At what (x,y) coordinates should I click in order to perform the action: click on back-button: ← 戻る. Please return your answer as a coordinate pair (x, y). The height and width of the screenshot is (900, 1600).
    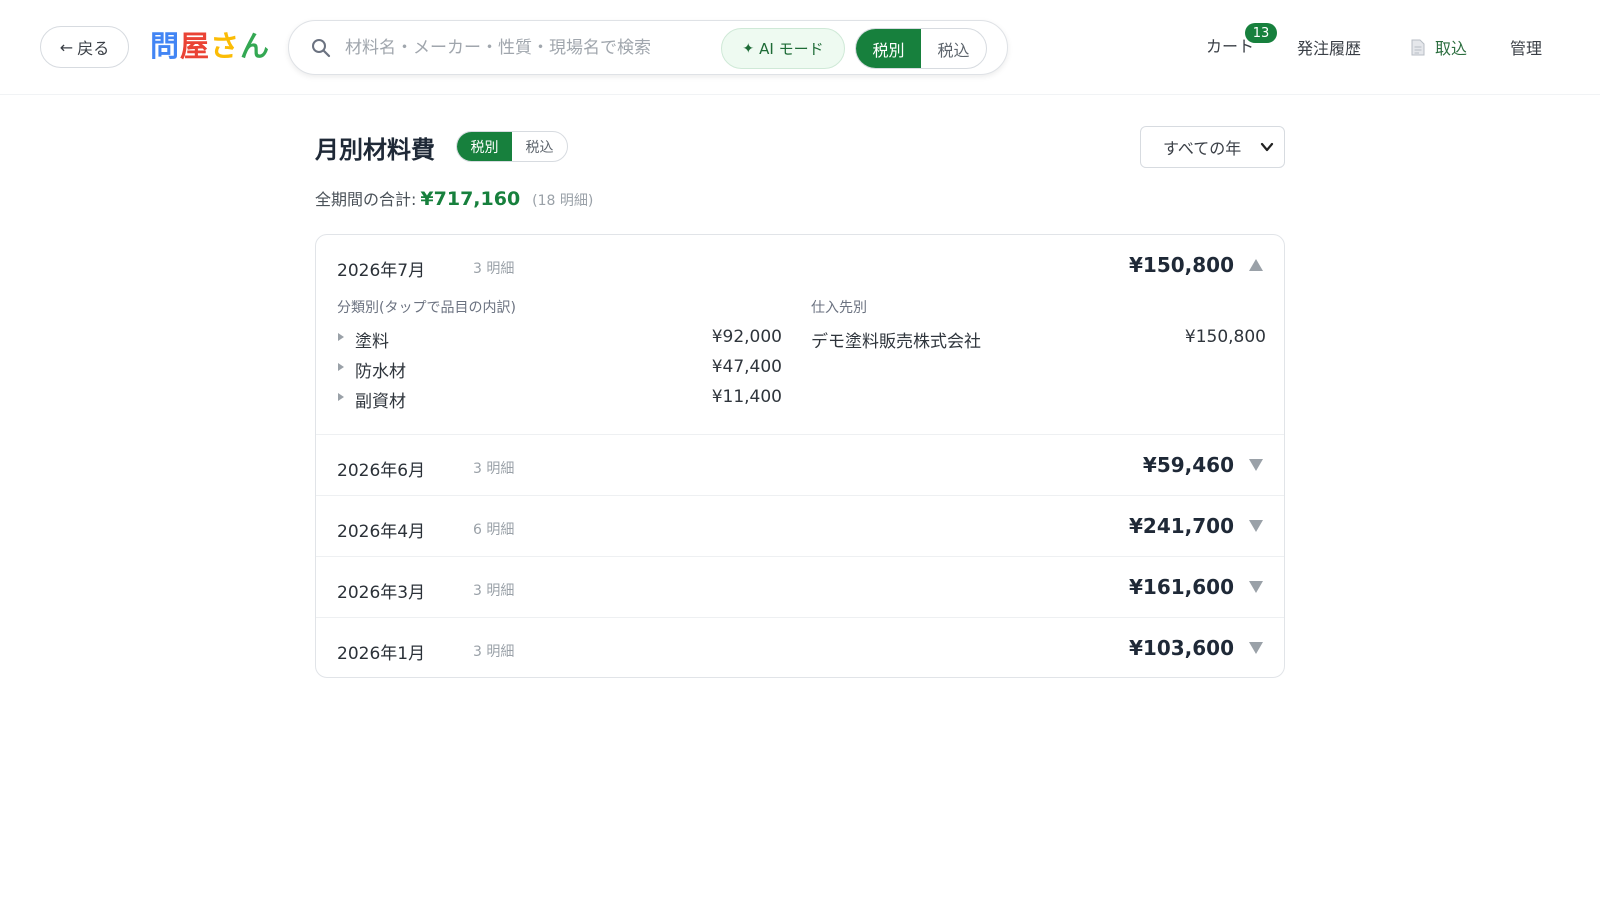
    Looking at the image, I should click on (84, 47).